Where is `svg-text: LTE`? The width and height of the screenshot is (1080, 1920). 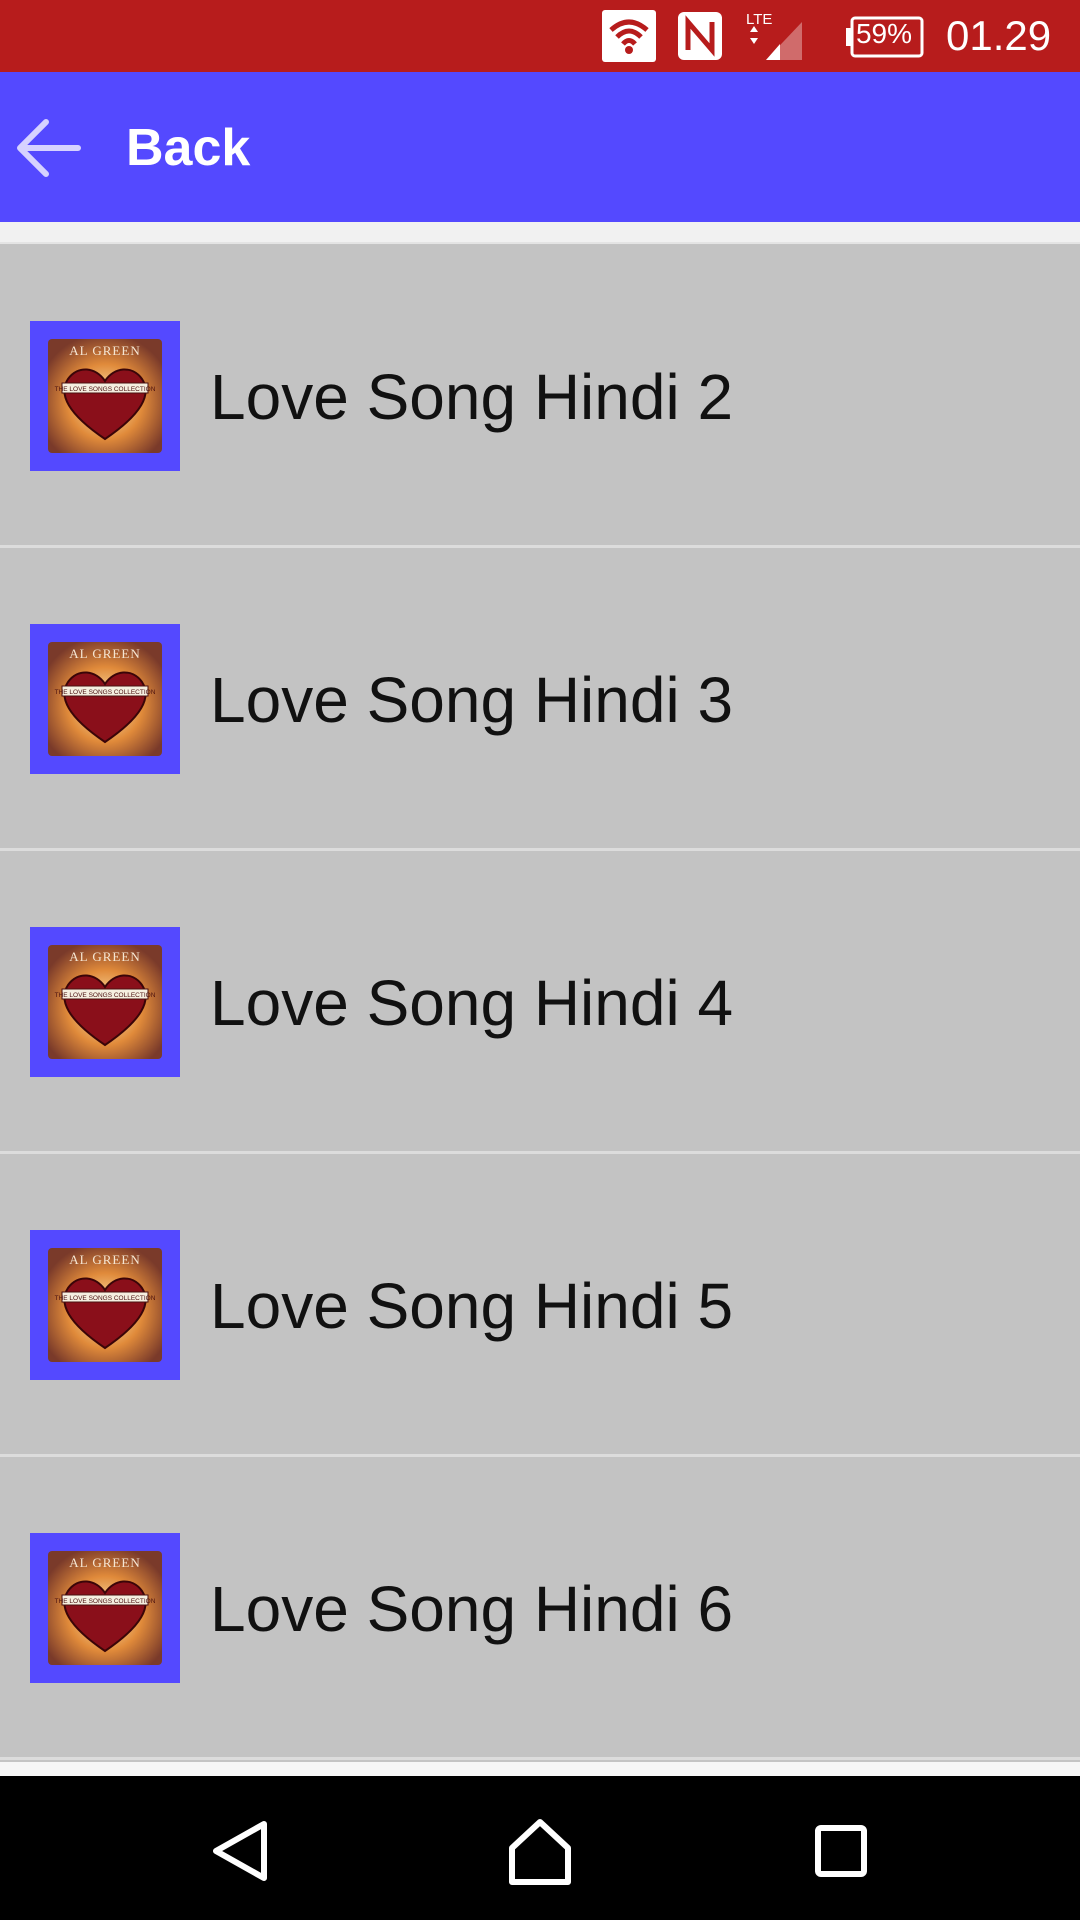
svg-text: LTE is located at coordinates (759, 19).